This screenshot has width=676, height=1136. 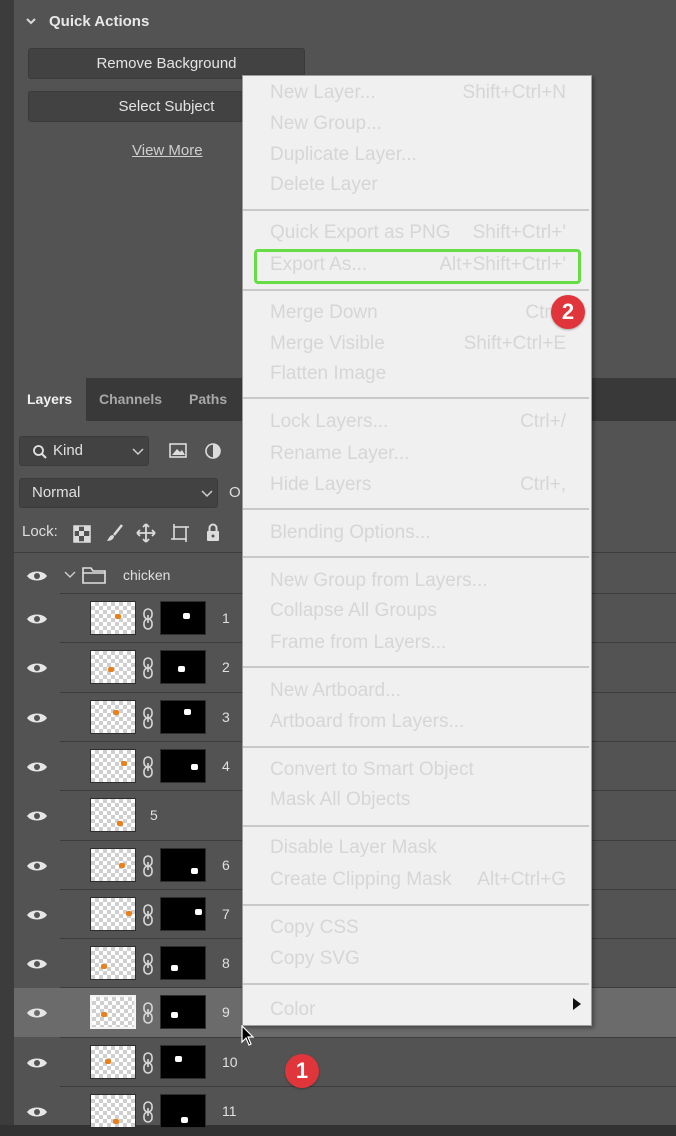 I want to click on menu-item-copy-css: Copy CSS, so click(x=314, y=928).